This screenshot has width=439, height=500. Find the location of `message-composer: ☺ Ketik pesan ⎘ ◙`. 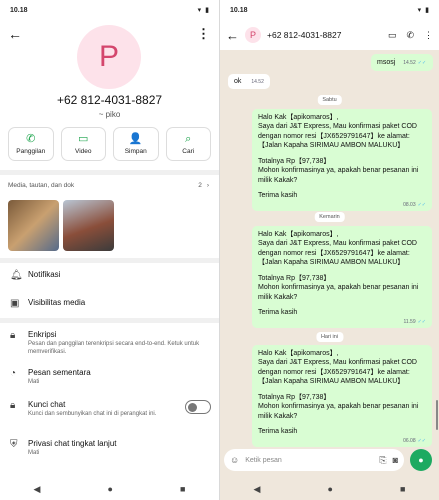

message-composer: ☺ Ketik pesan ⎘ ◙ is located at coordinates (314, 460).